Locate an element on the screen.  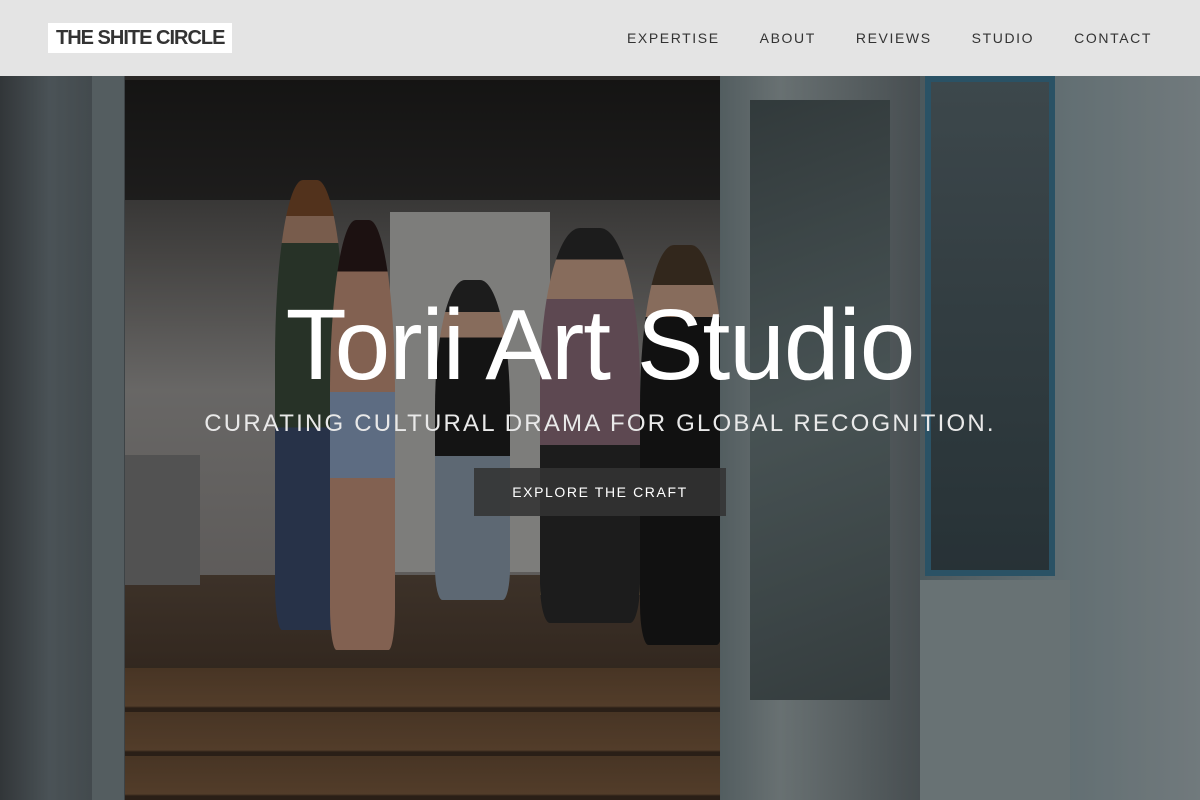
brand-logo: THE SHITE CIRCLE is located at coordinates (140, 38).